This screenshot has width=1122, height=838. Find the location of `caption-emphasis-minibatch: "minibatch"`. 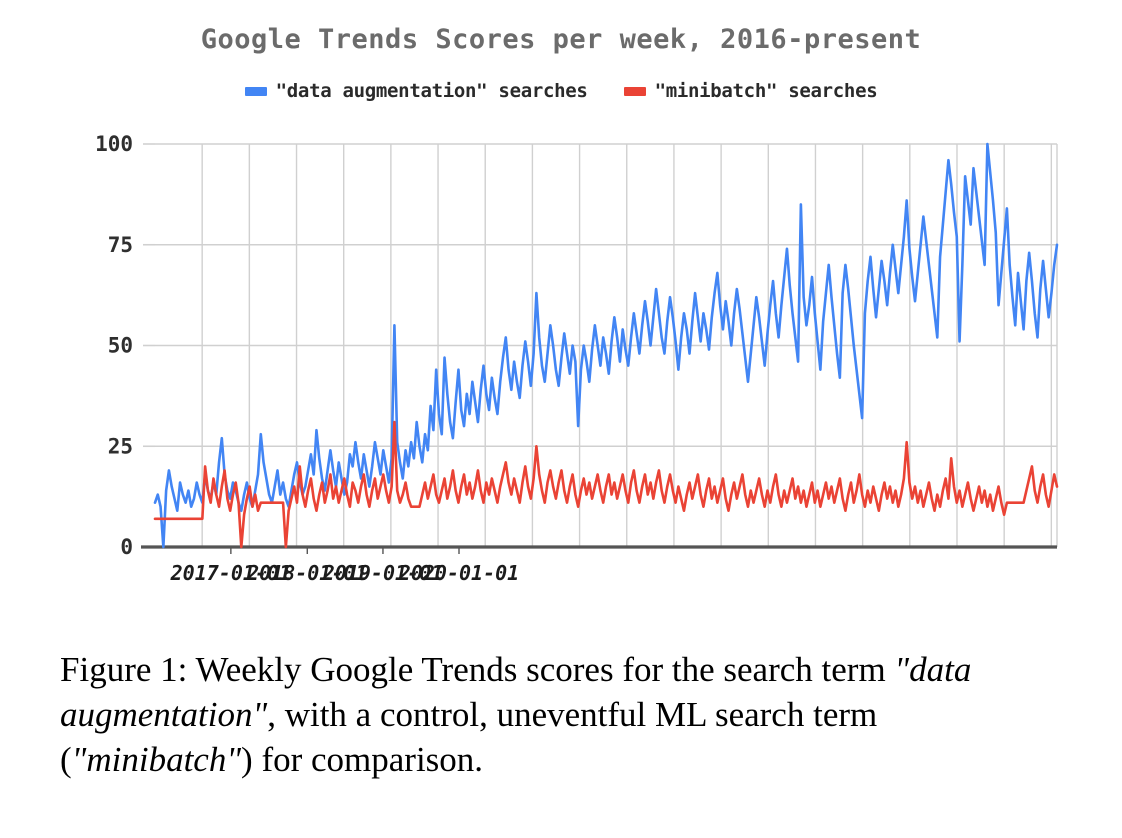

caption-emphasis-minibatch: "minibatch" is located at coordinates (156, 759).